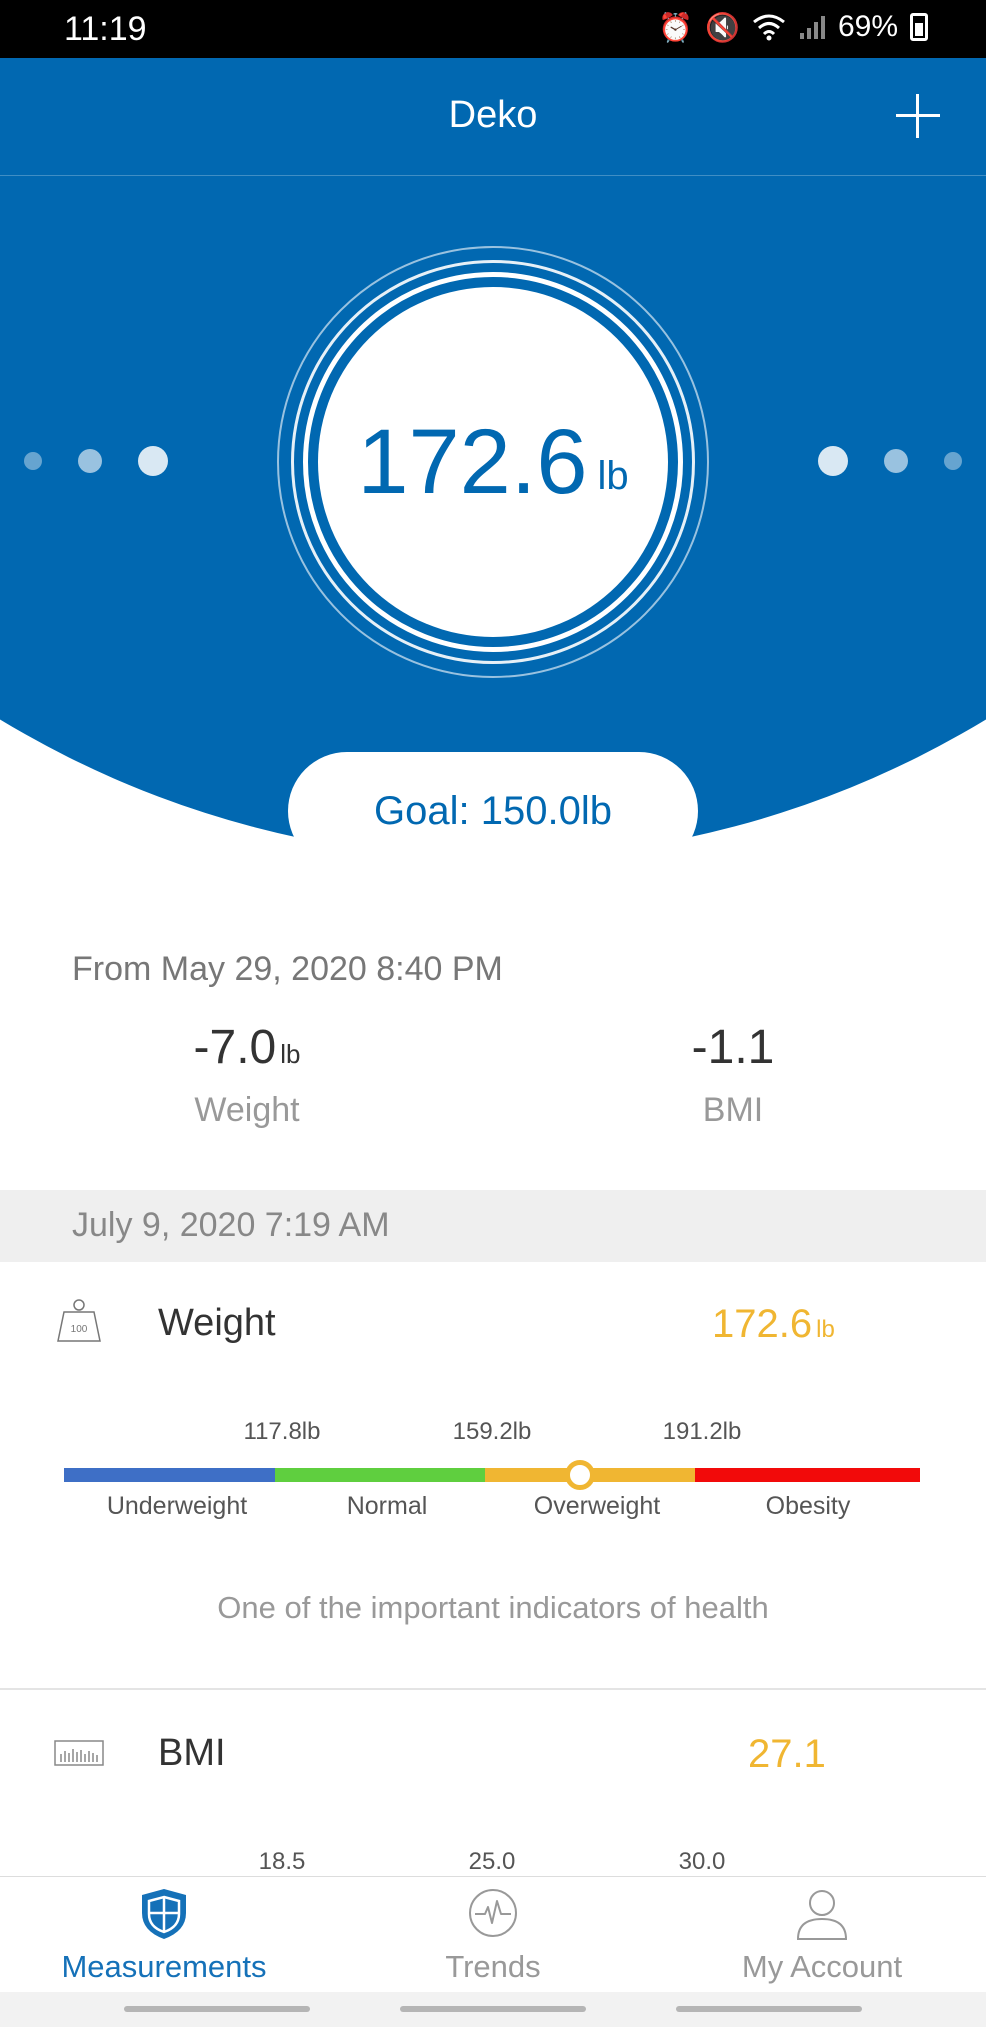 The image size is (986, 2027). I want to click on range-segment-underweight, so click(169, 1475).